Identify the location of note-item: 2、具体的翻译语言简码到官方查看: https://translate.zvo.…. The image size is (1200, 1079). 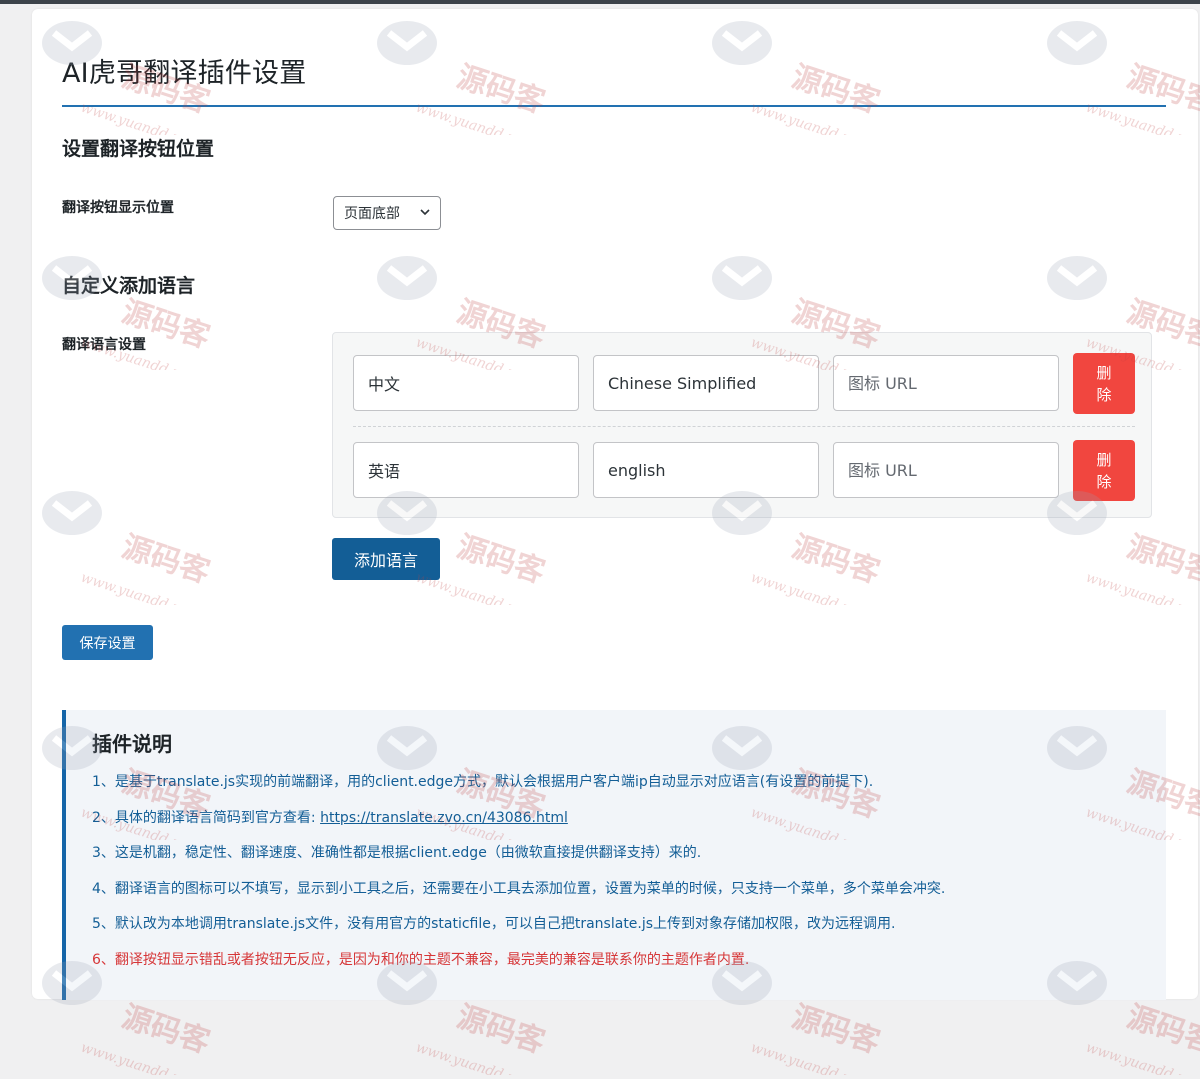
(518, 827).